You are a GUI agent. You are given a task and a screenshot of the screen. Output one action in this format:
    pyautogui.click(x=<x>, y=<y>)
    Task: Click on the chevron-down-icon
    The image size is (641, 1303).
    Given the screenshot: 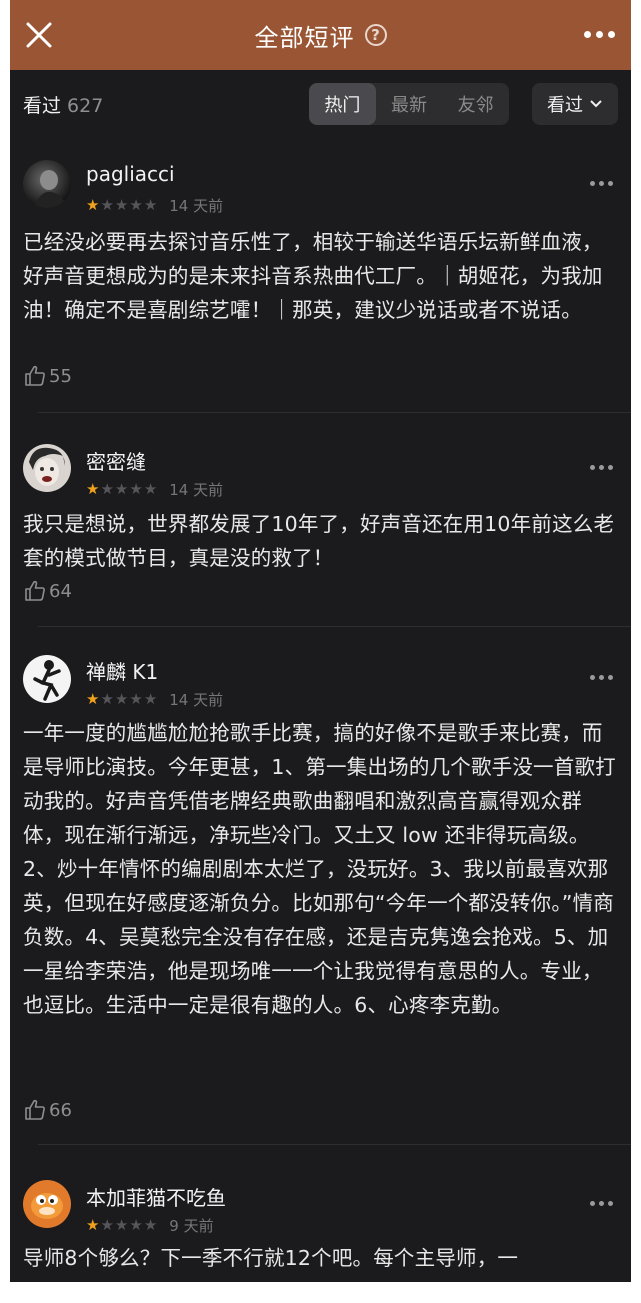 What is the action you would take?
    pyautogui.click(x=596, y=104)
    